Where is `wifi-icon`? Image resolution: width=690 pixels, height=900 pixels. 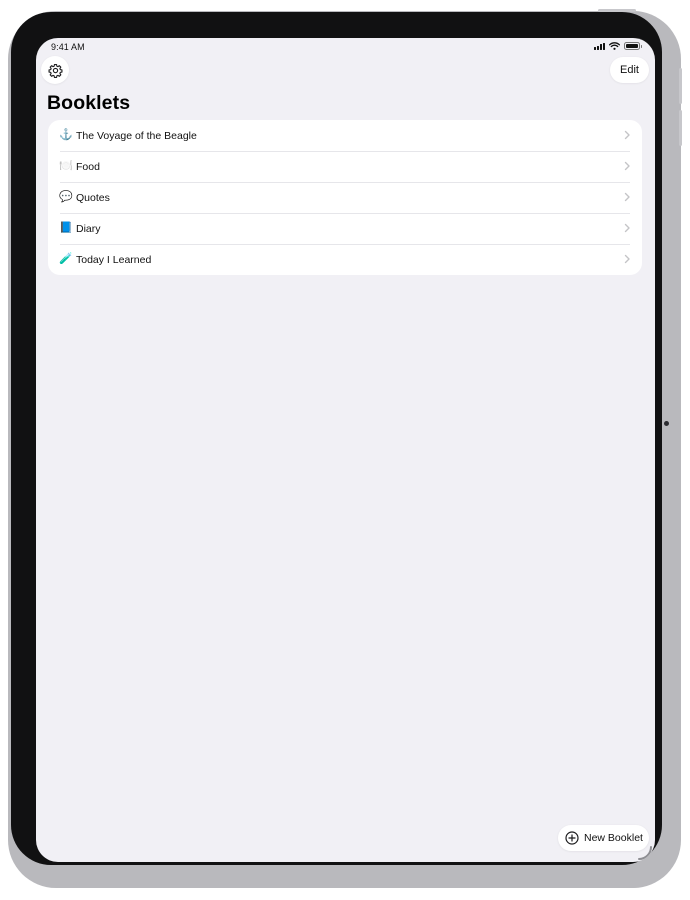 wifi-icon is located at coordinates (614, 46).